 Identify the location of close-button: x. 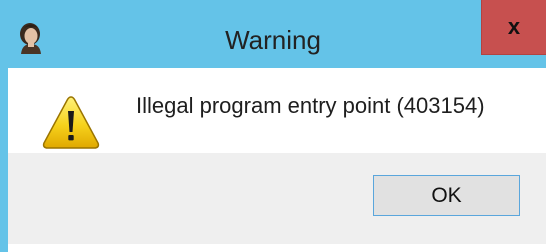
(513, 27).